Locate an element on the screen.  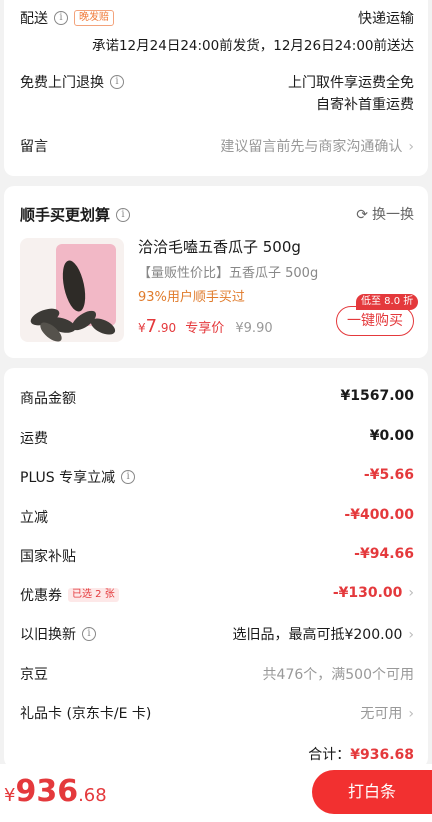
refresh-button: ⟳ 换一换 is located at coordinates (385, 214).